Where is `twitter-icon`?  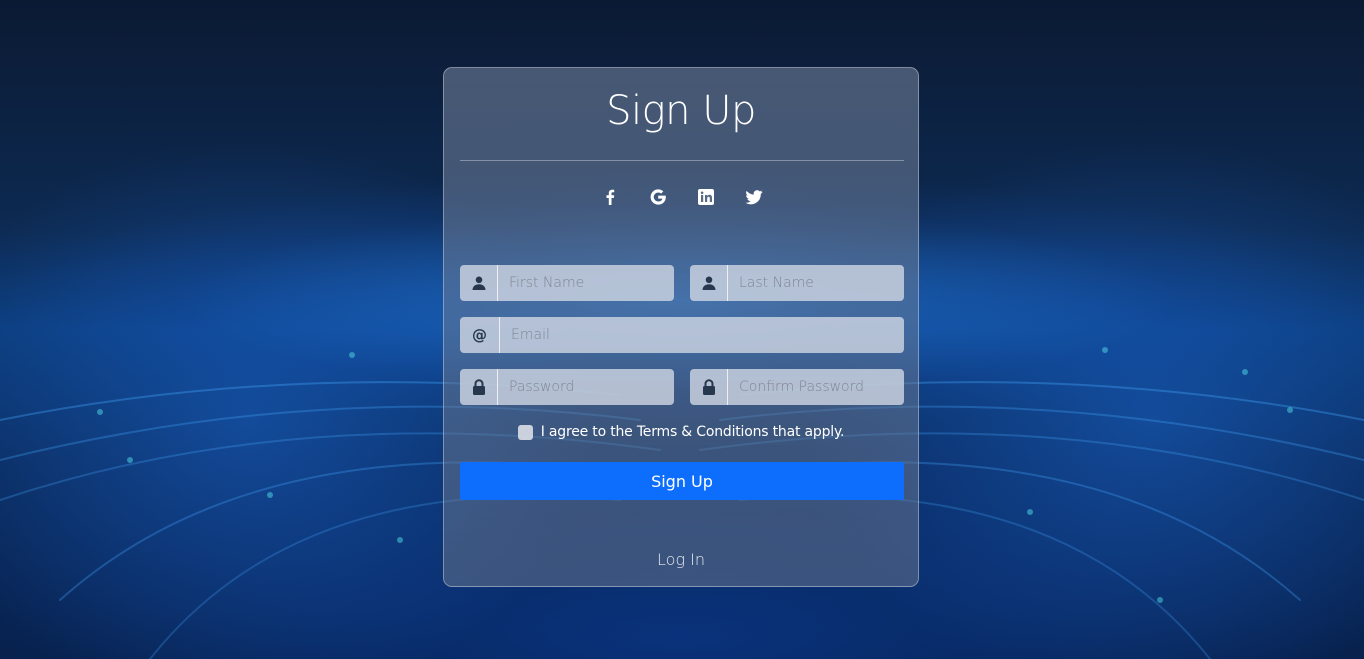 twitter-icon is located at coordinates (754, 196).